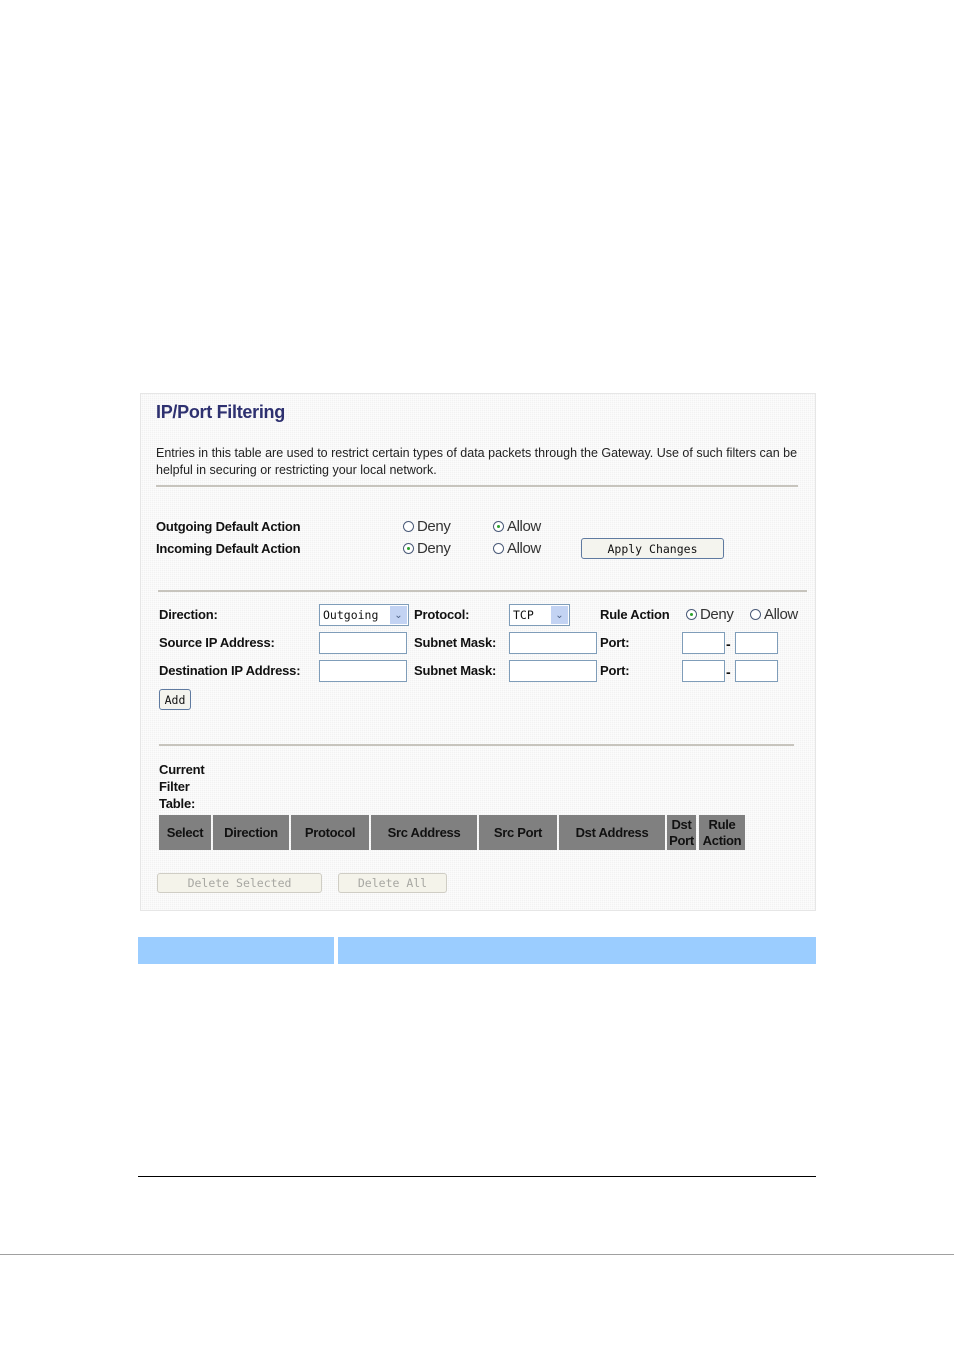 The width and height of the screenshot is (954, 1350). What do you see at coordinates (615, 642) in the screenshot?
I see `source-port-label: Port:` at bounding box center [615, 642].